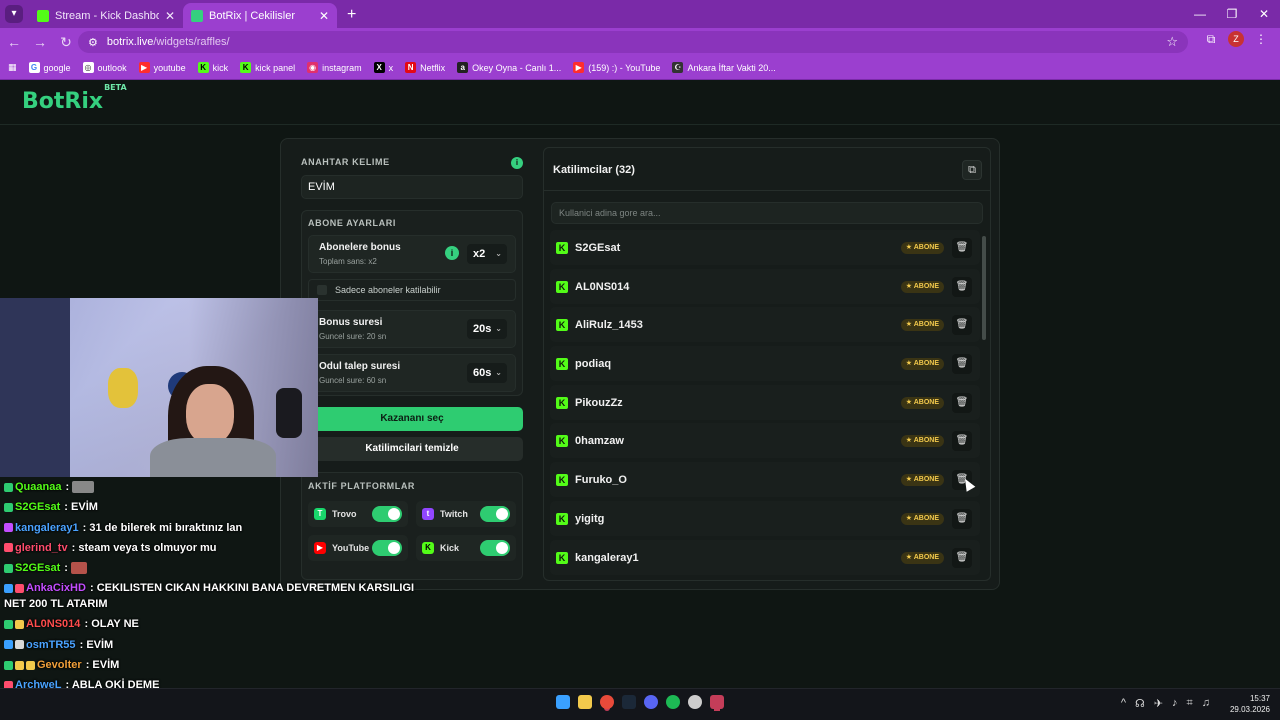 This screenshot has height=720, width=1280. I want to click on bookmark-netflix: N Netflix, so click(425, 67).